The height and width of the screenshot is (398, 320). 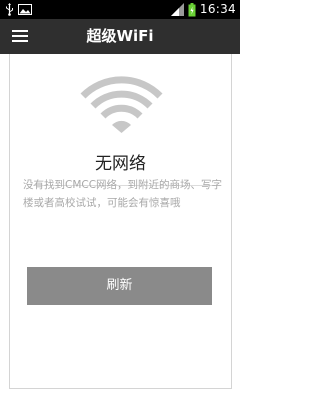 What do you see at coordinates (25, 9) in the screenshot?
I see `image-icon` at bounding box center [25, 9].